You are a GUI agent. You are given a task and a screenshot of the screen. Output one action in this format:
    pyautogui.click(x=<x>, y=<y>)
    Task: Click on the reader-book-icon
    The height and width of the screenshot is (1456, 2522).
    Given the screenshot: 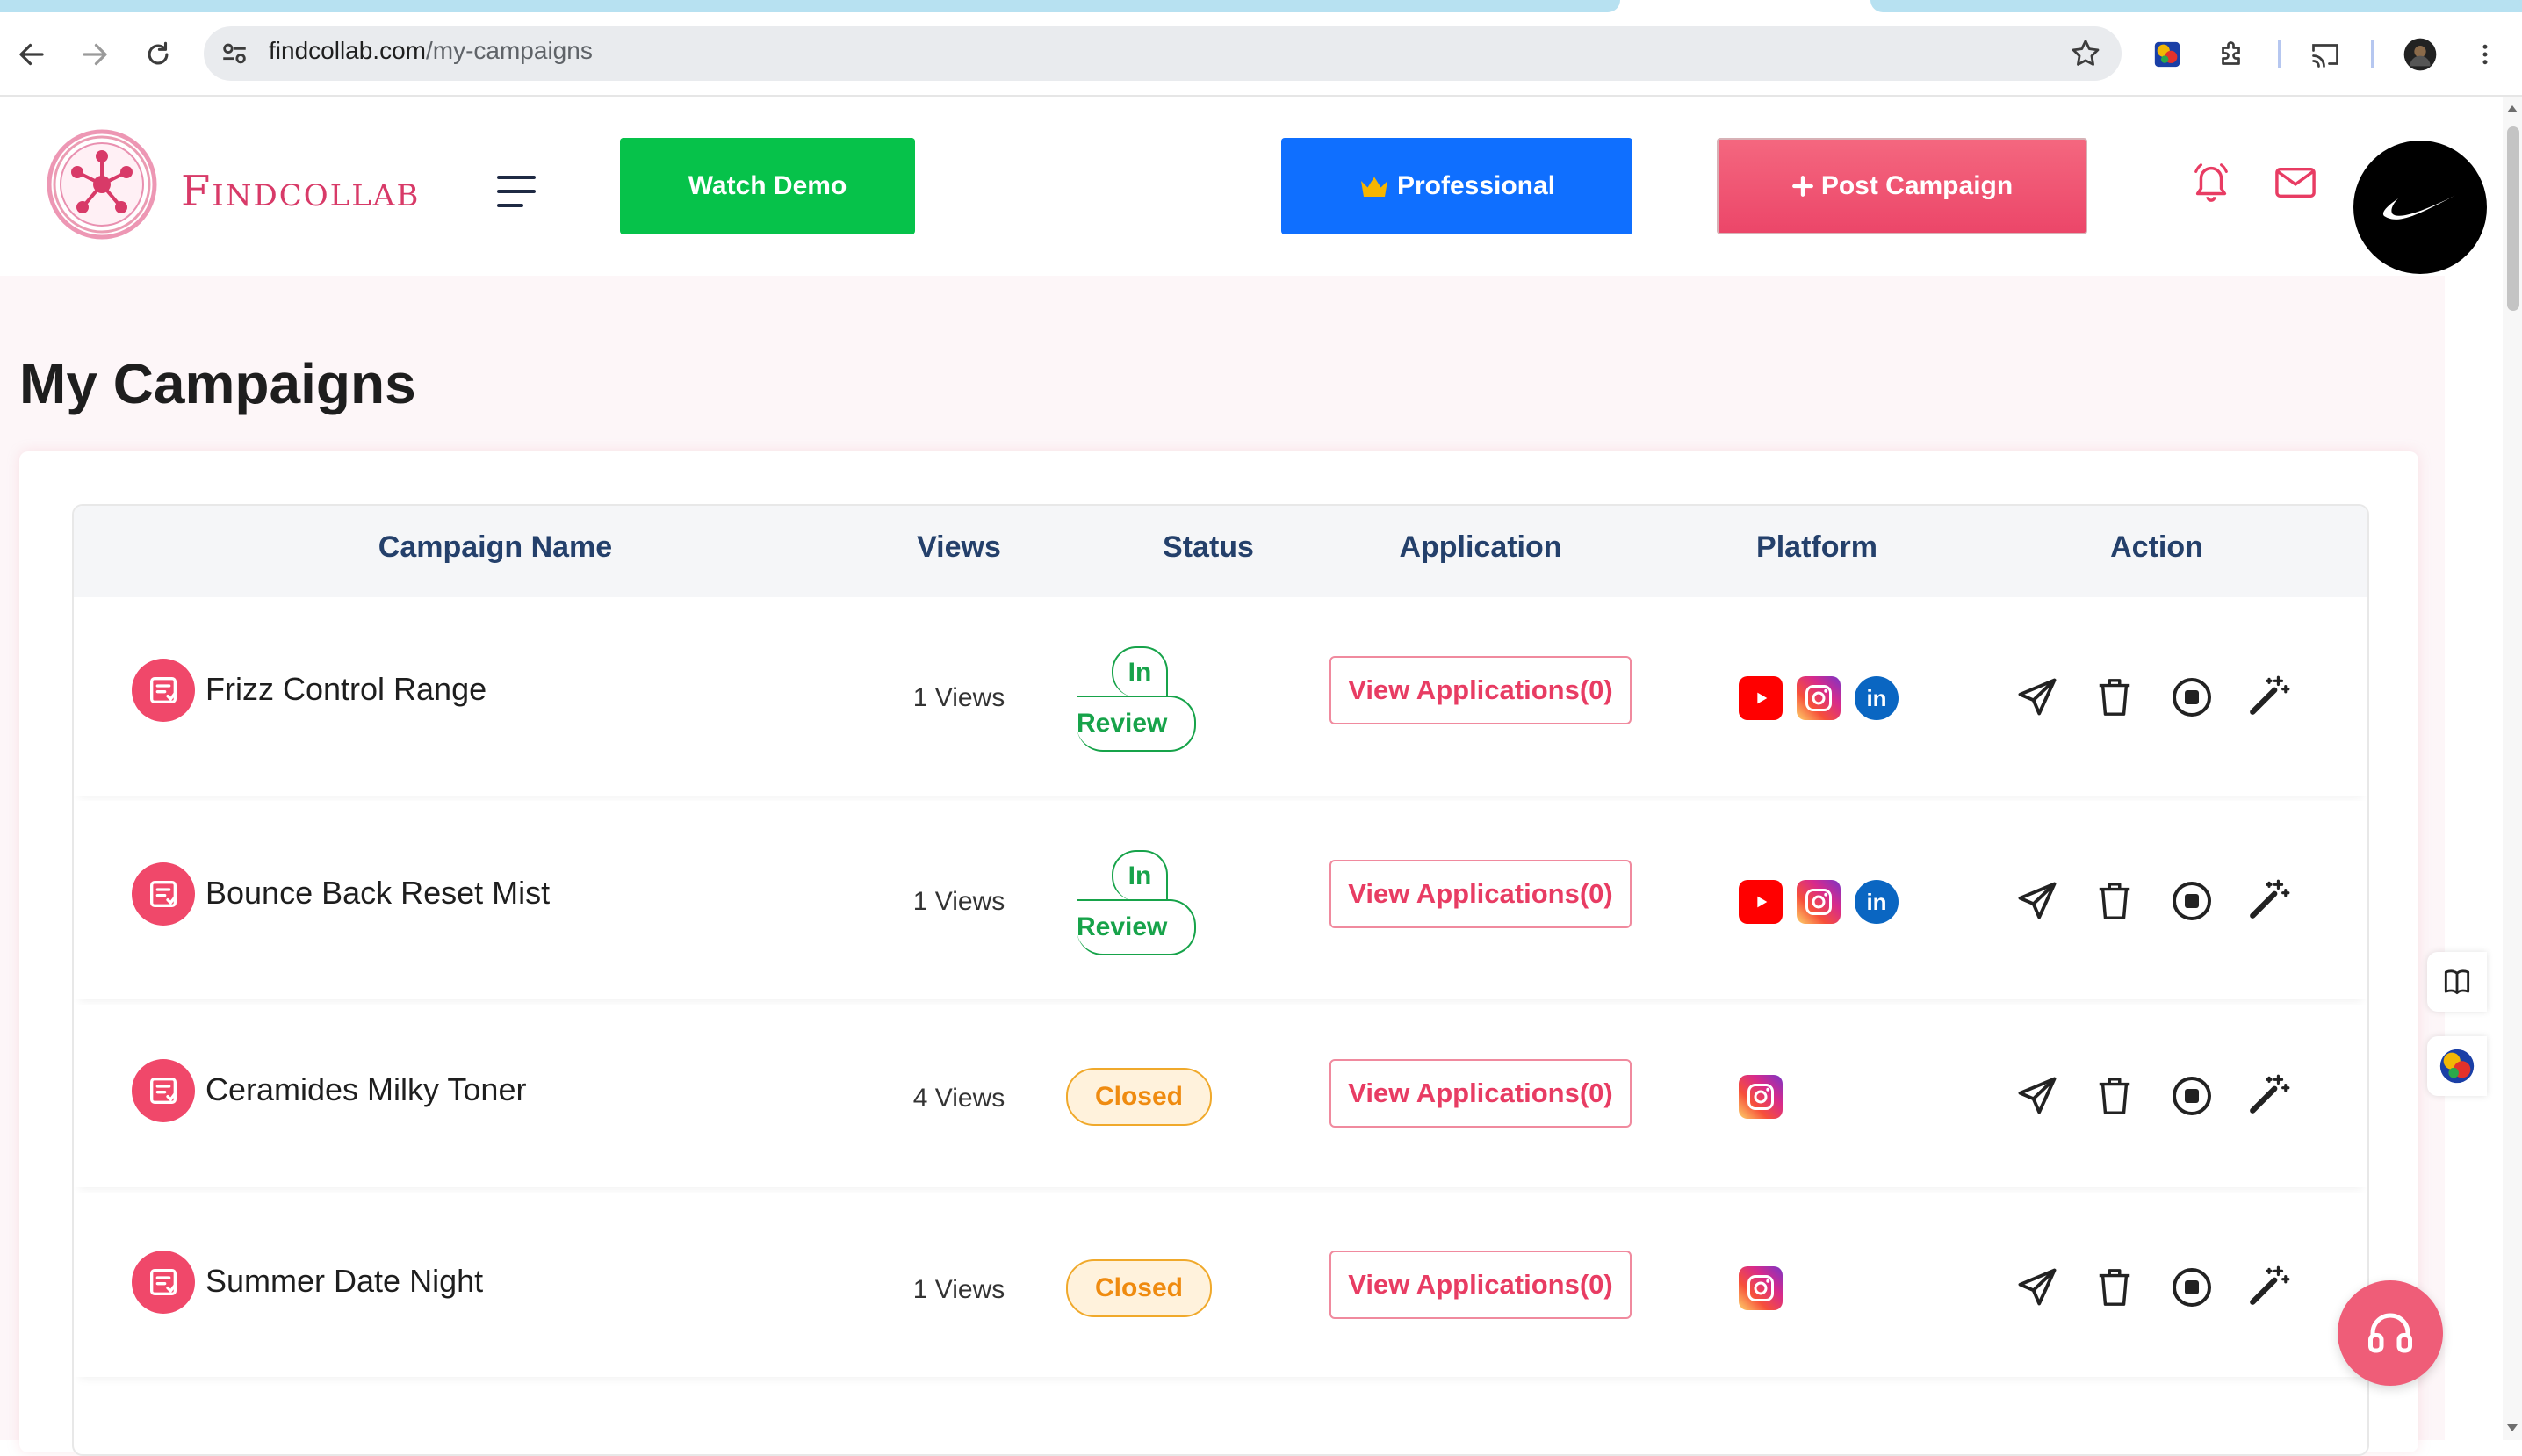 What is the action you would take?
    pyautogui.click(x=2457, y=982)
    